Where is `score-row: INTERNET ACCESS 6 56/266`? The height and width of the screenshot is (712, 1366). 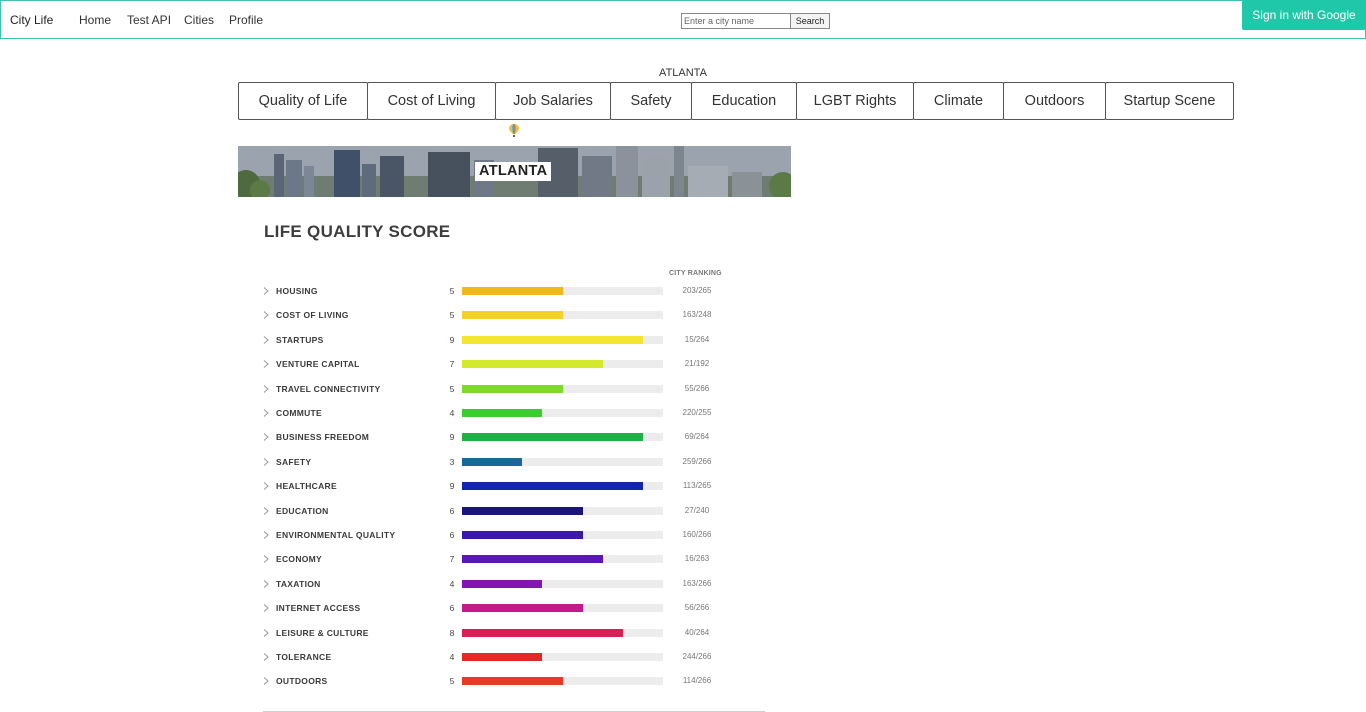
score-row: INTERNET ACCESS 6 56/266 is located at coordinates (497, 608).